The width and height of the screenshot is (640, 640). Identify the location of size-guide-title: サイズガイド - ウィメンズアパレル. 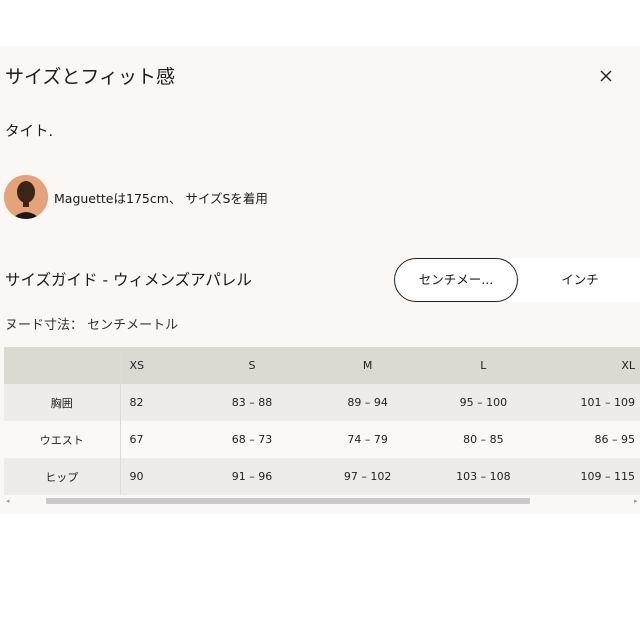
(128, 280).